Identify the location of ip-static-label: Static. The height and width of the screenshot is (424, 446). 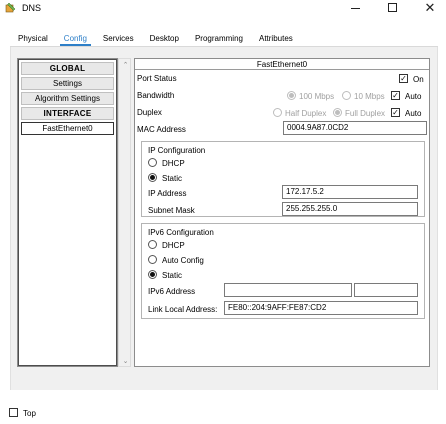
(172, 178).